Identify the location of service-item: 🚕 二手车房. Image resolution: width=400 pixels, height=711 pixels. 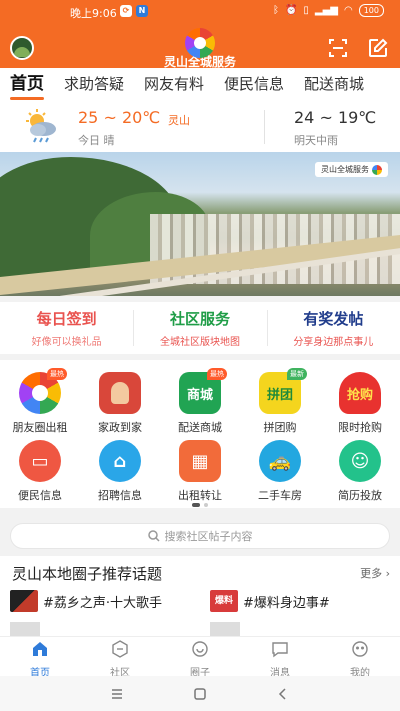
(280, 472).